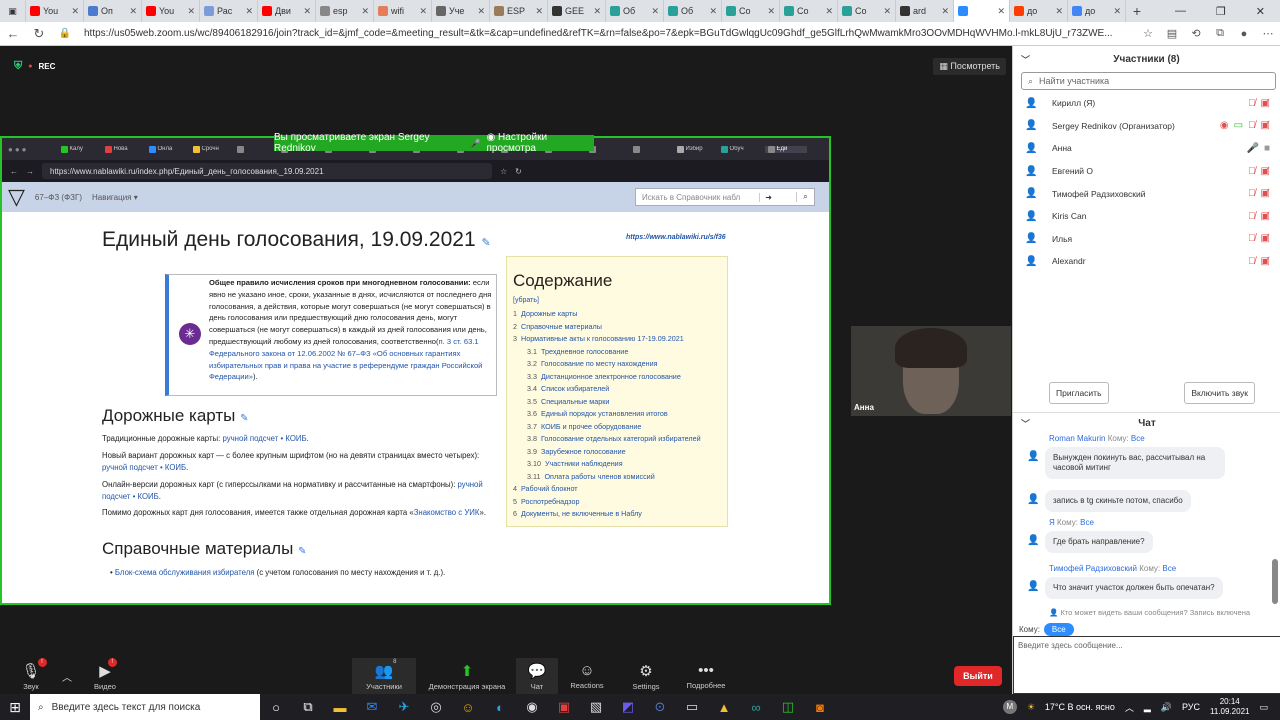 This screenshot has width=1280, height=720. What do you see at coordinates (724, 707) in the screenshot?
I see `app-icon-6: ▲` at bounding box center [724, 707].